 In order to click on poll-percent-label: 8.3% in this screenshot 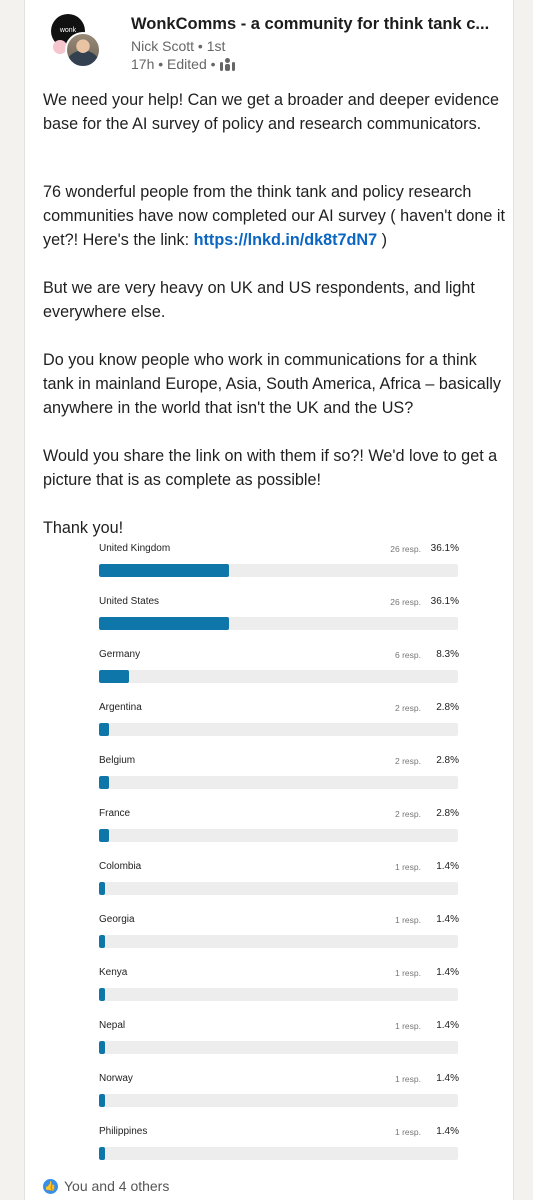, I will do `click(447, 654)`.